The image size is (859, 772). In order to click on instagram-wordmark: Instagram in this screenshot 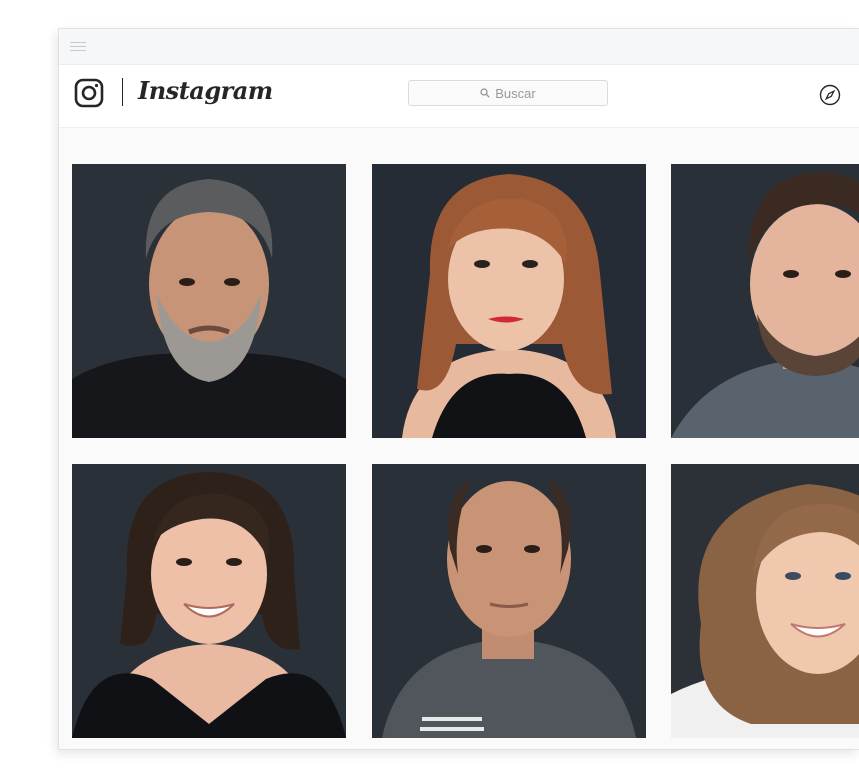, I will do `click(205, 90)`.